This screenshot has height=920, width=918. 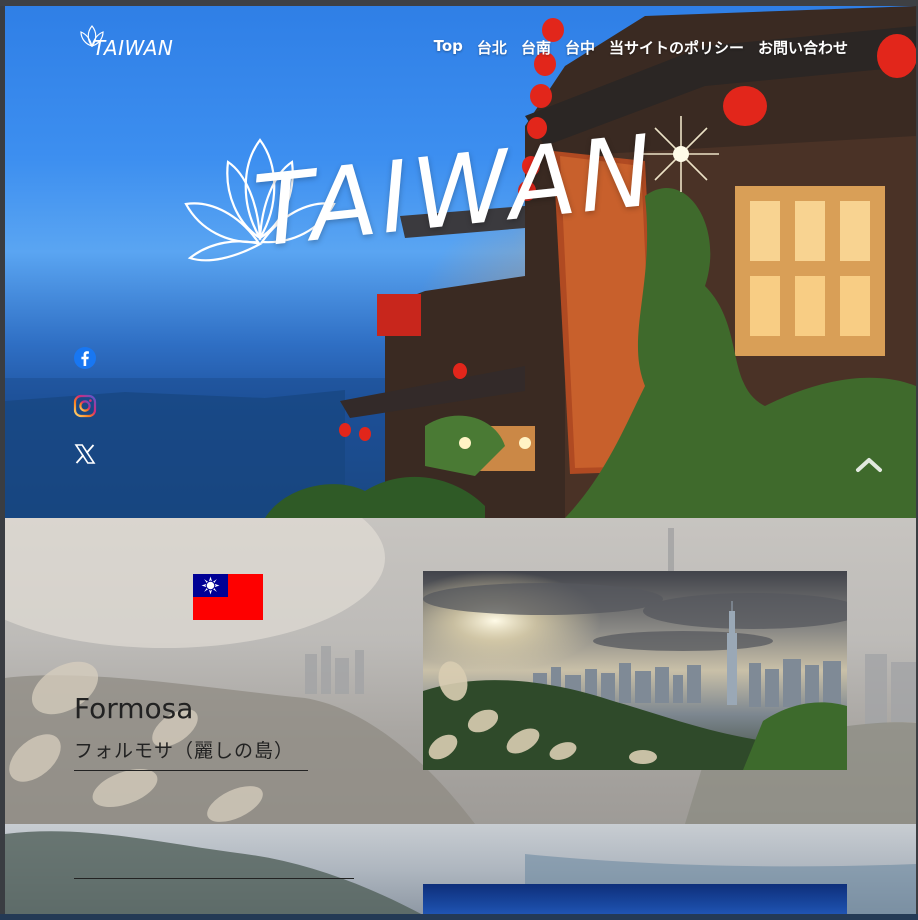 I want to click on main-navigation: Top 台北 台南 台中 当サイトのポリシー お問い合わせ, so click(x=641, y=47).